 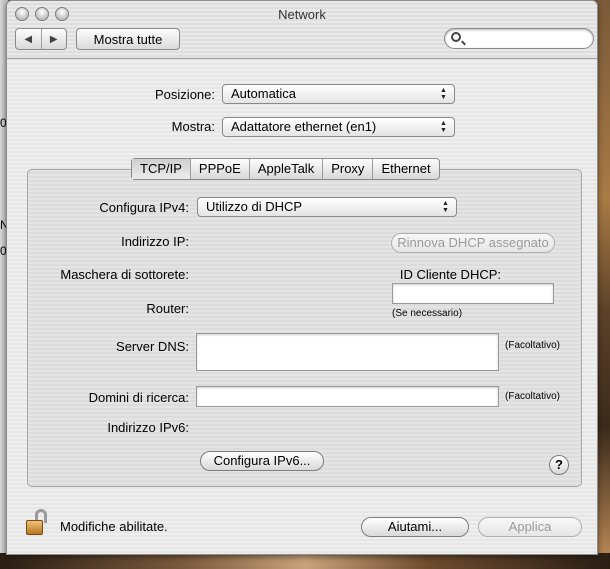 I want to click on if-needed-note: (Se necessario), so click(x=427, y=313).